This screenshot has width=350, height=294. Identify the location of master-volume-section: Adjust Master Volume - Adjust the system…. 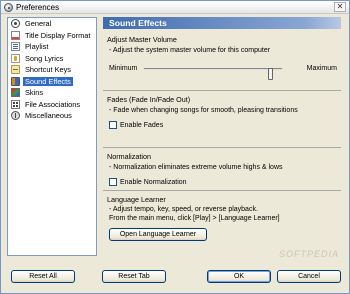
(222, 63).